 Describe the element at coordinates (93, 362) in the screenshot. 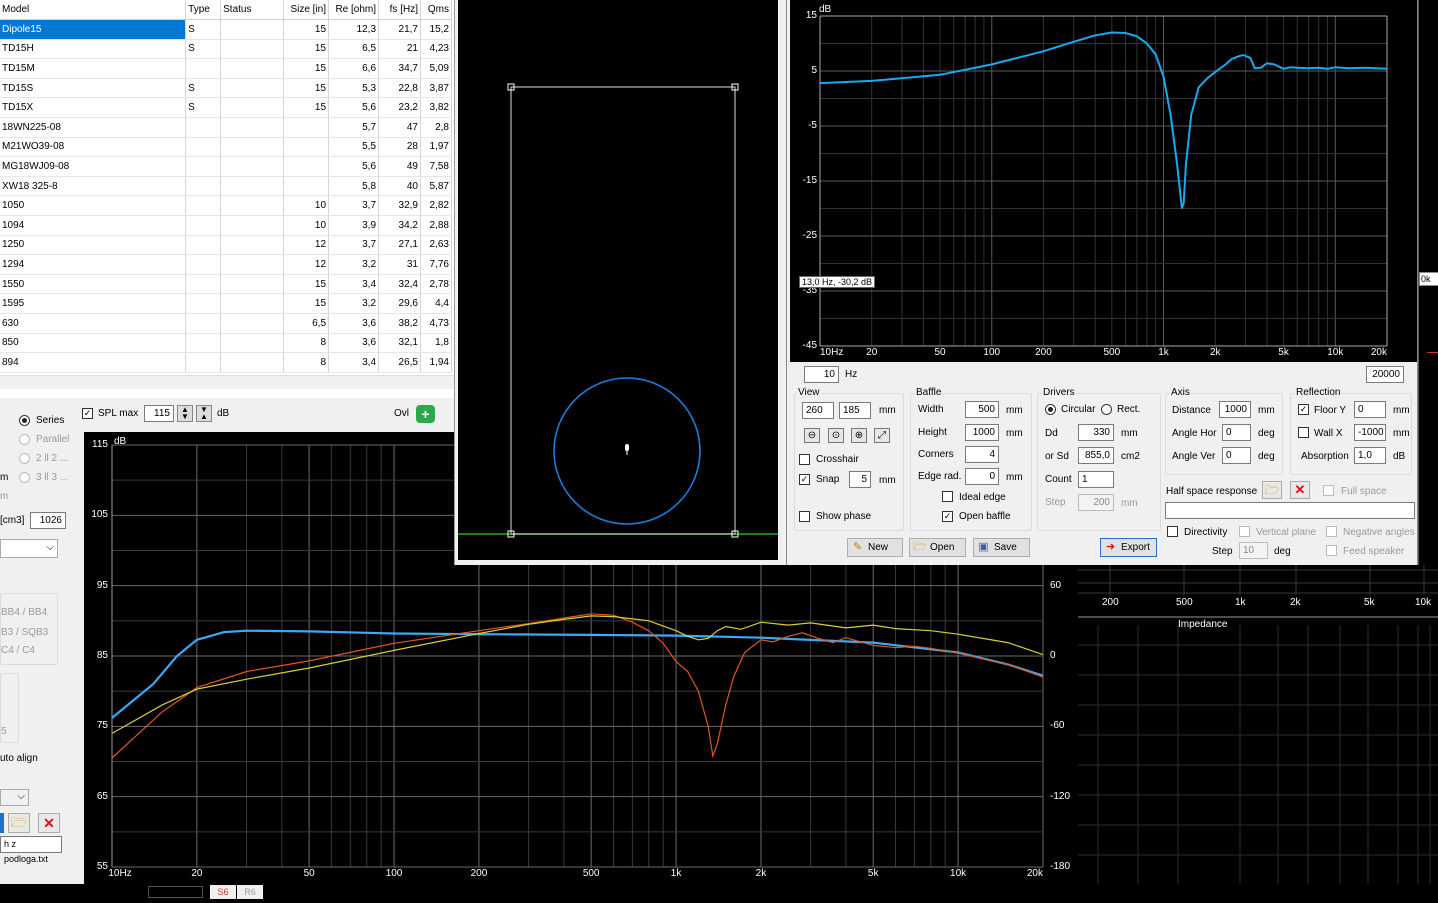

I see `table-cell: 894` at that location.